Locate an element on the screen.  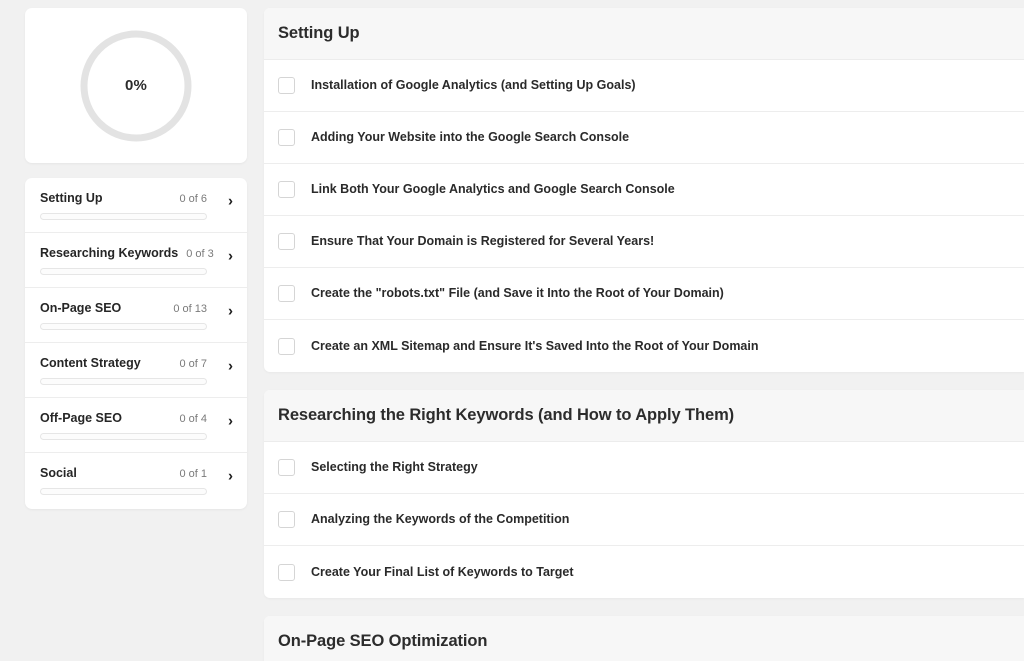
sidebar-item-count: 0 of 1 is located at coordinates (193, 474).